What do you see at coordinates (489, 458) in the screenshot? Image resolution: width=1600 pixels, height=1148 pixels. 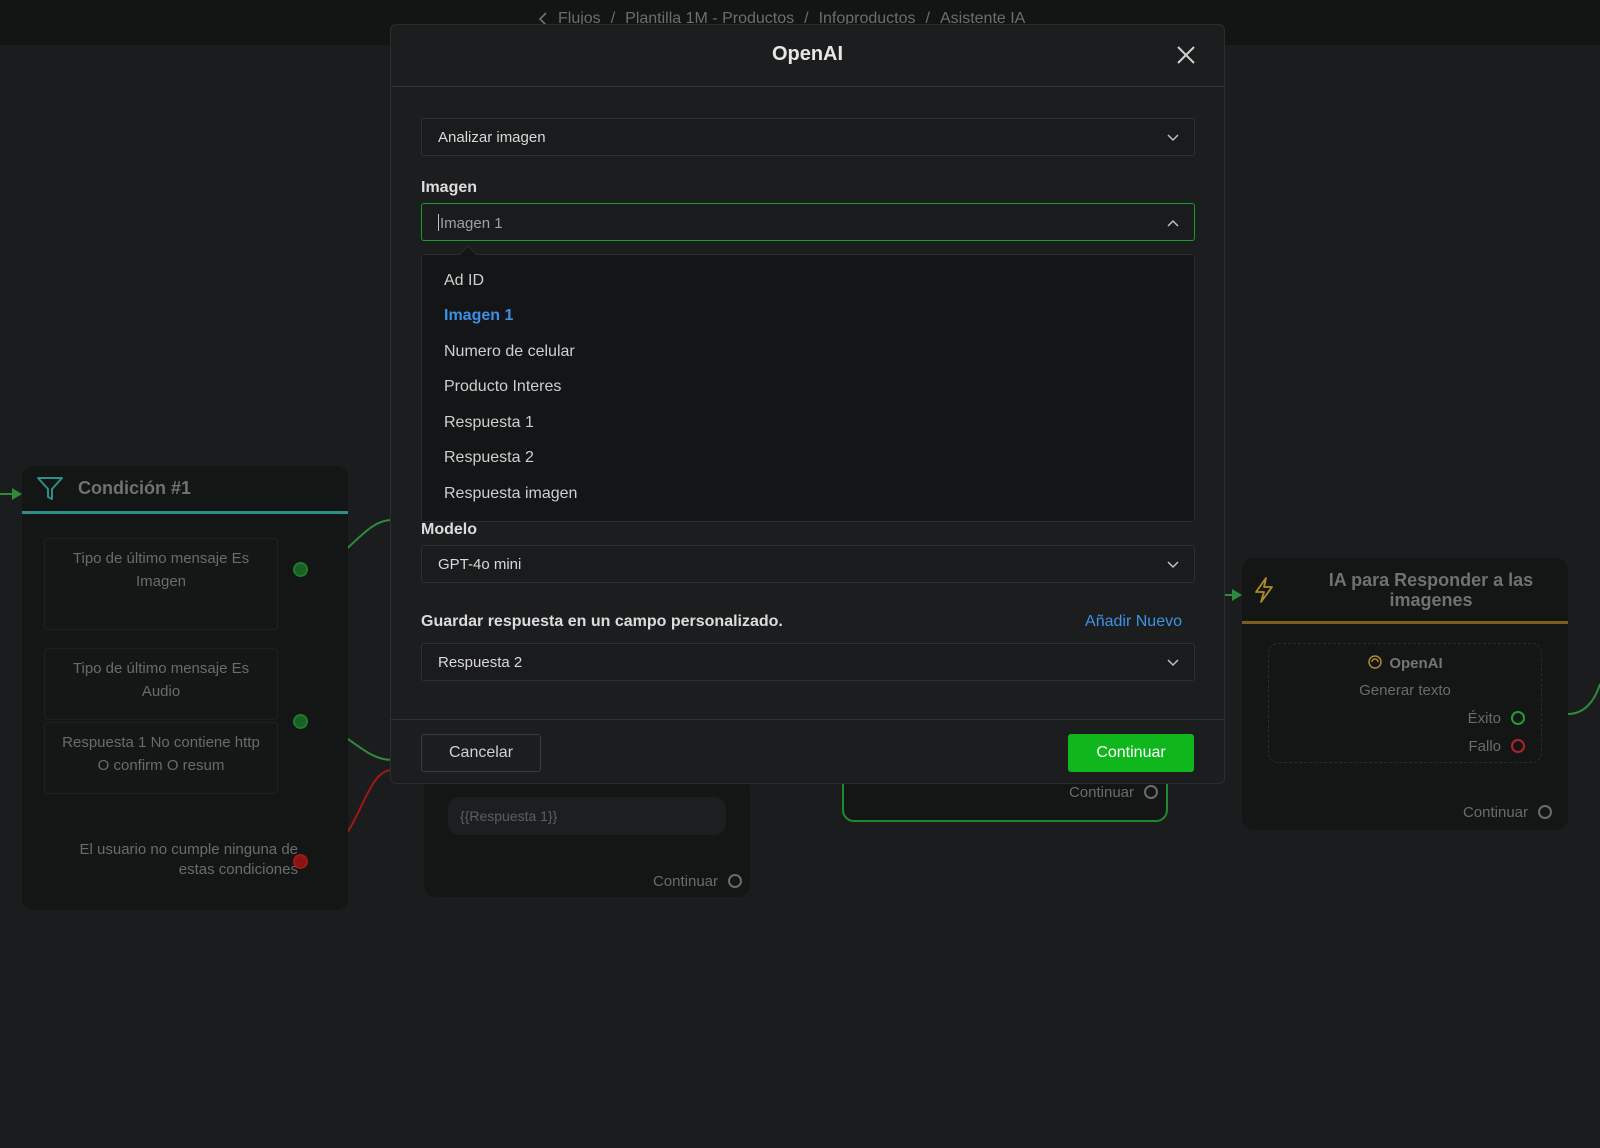 I see `dropdown-option-respuesta-2: Respuesta 2` at bounding box center [489, 458].